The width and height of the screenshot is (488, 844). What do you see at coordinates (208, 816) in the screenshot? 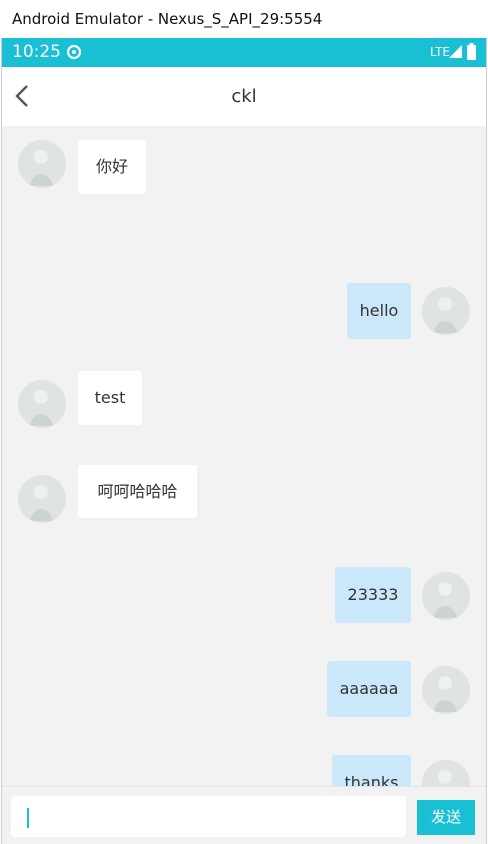
I see `message-input` at bounding box center [208, 816].